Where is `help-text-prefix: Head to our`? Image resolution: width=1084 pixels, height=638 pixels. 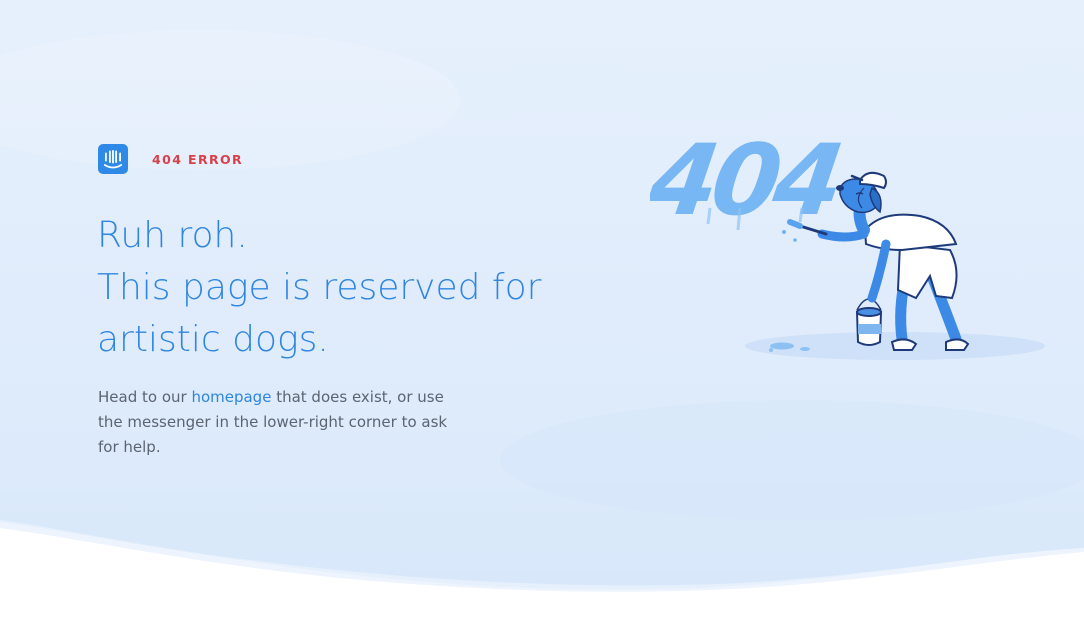 help-text-prefix: Head to our is located at coordinates (145, 397).